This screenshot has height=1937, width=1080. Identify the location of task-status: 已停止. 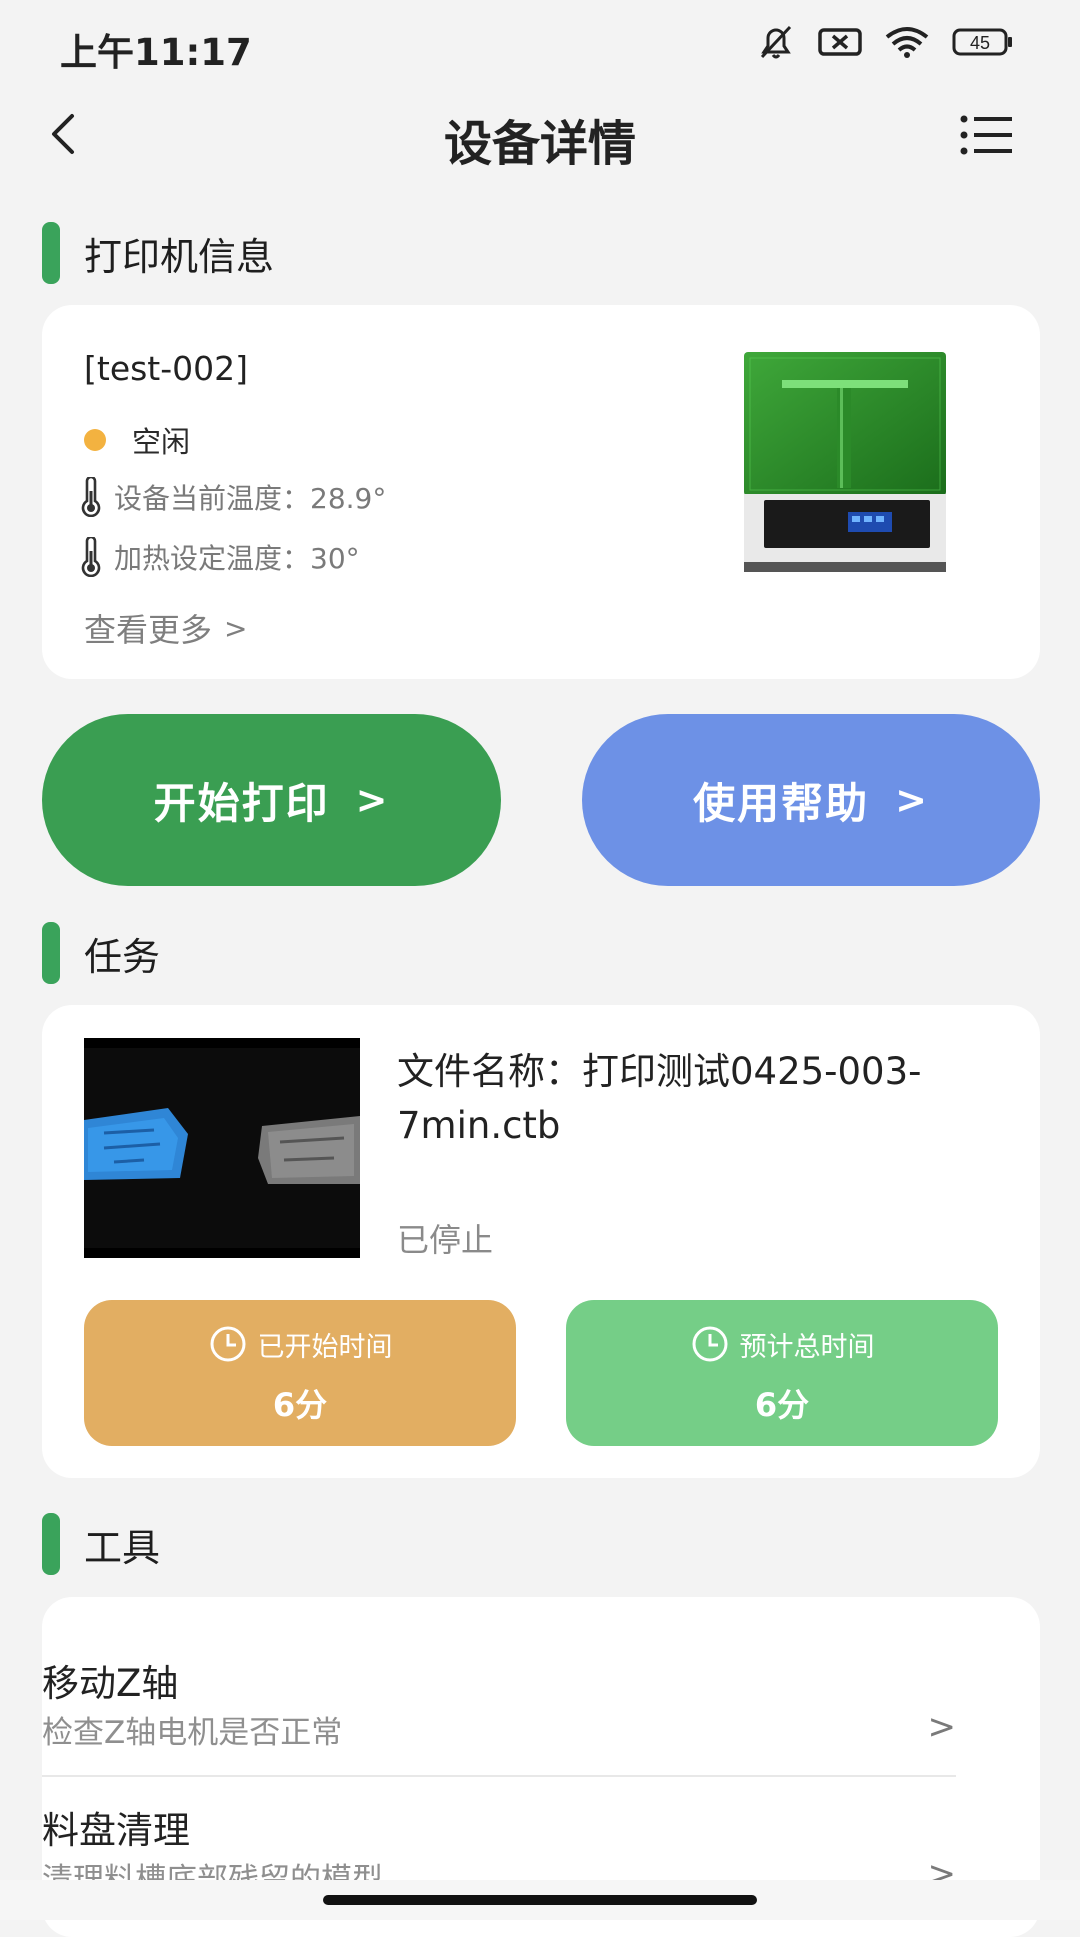
(445, 1240).